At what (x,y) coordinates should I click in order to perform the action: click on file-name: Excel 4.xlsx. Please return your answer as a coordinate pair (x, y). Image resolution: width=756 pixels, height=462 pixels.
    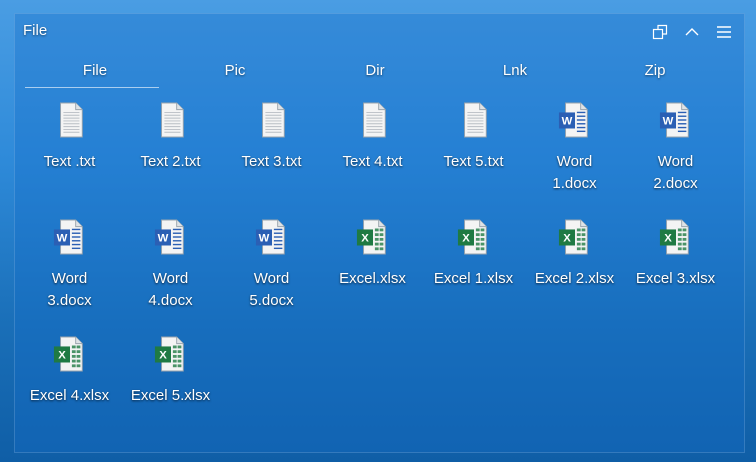
    Looking at the image, I should click on (69, 395).